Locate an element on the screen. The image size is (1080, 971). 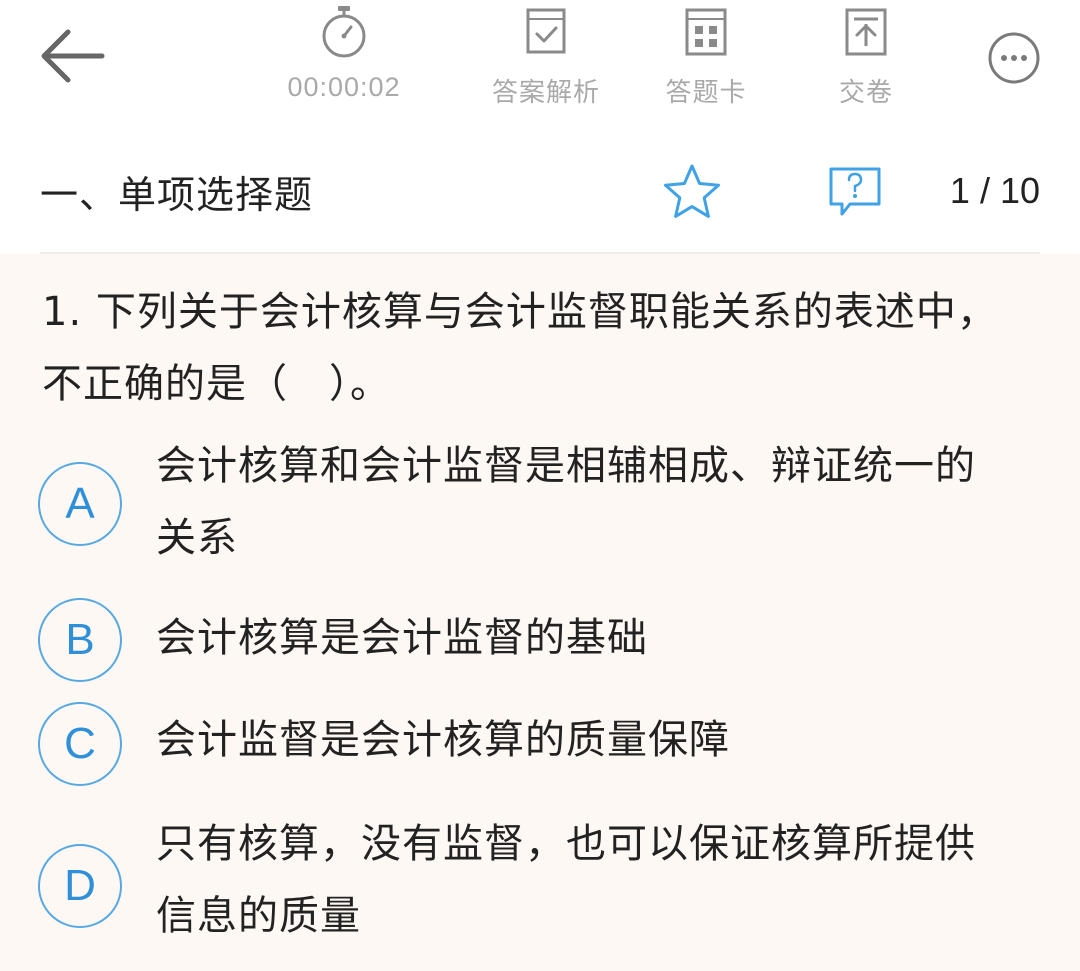
submit-paper-button: 交卷 is located at coordinates (866, 59).